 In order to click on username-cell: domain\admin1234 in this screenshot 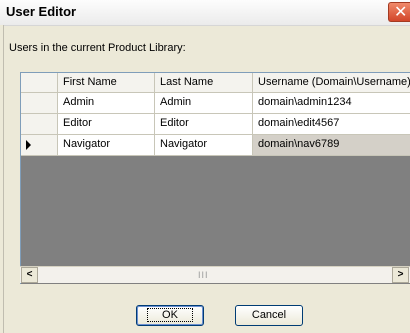, I will do `click(331, 103)`.